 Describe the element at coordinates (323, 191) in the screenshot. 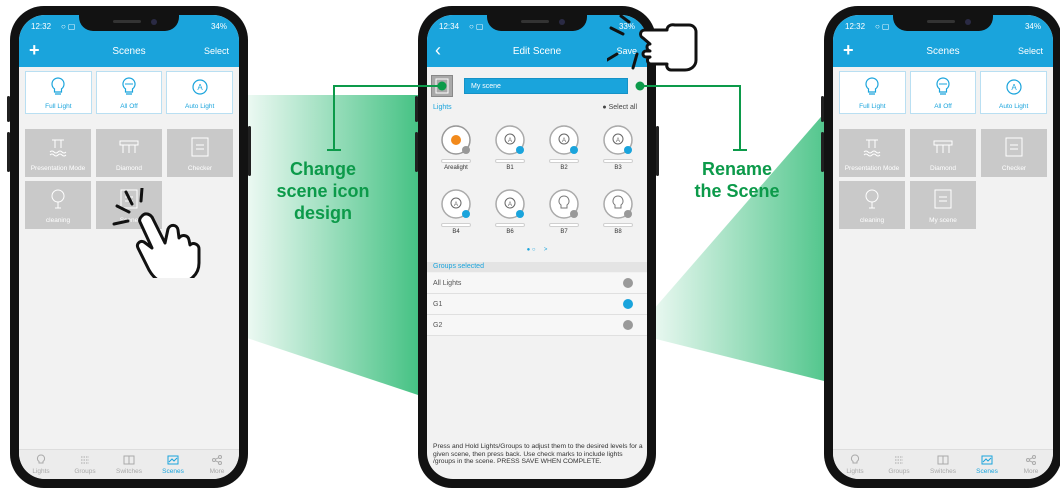

I see `annotation-change-icon: Change scene icon design` at that location.